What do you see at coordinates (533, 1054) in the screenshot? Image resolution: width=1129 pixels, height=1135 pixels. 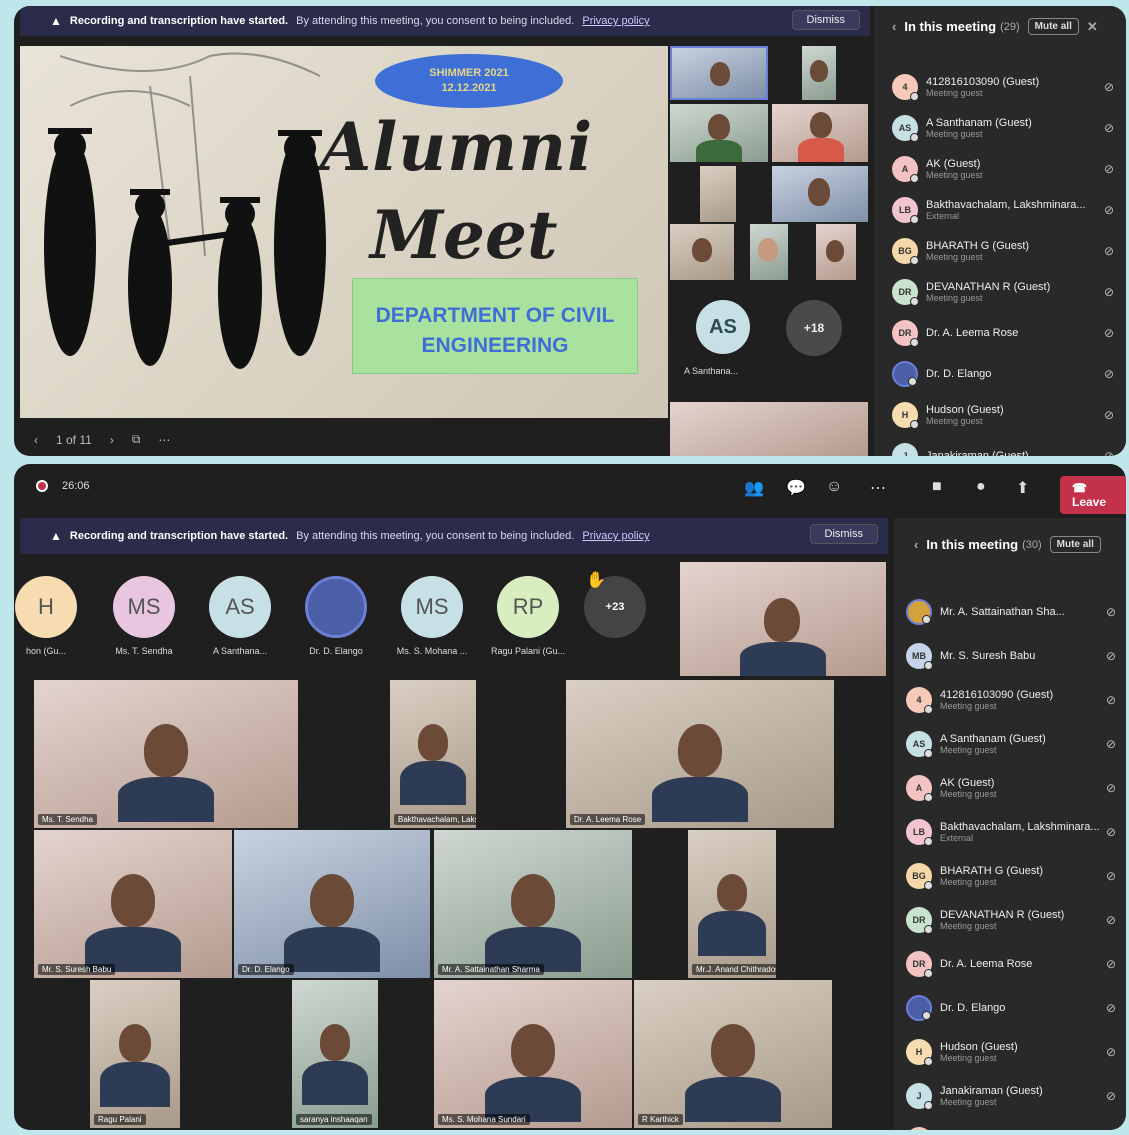 I see `video-tile: Ms. S. Mohana Sundari` at bounding box center [533, 1054].